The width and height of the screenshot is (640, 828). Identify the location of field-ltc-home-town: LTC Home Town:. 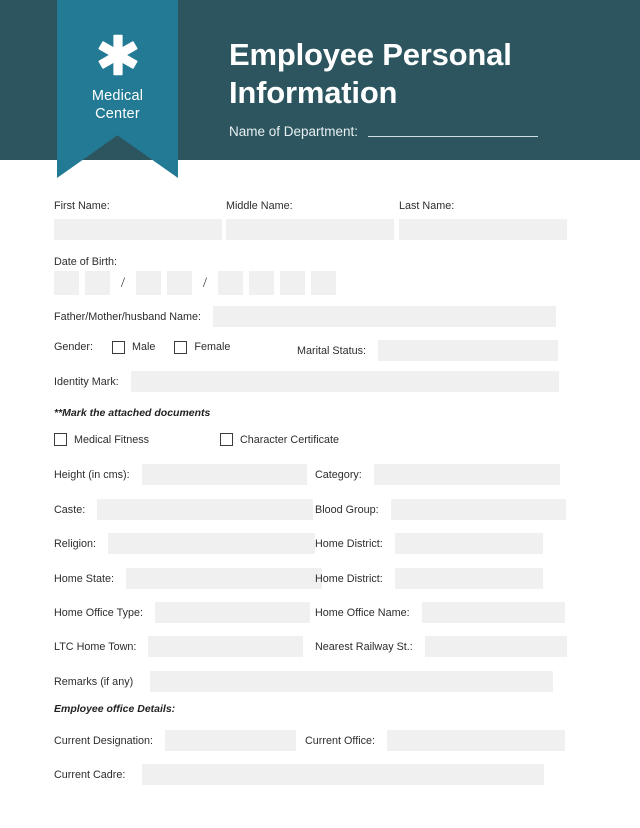
(179, 646).